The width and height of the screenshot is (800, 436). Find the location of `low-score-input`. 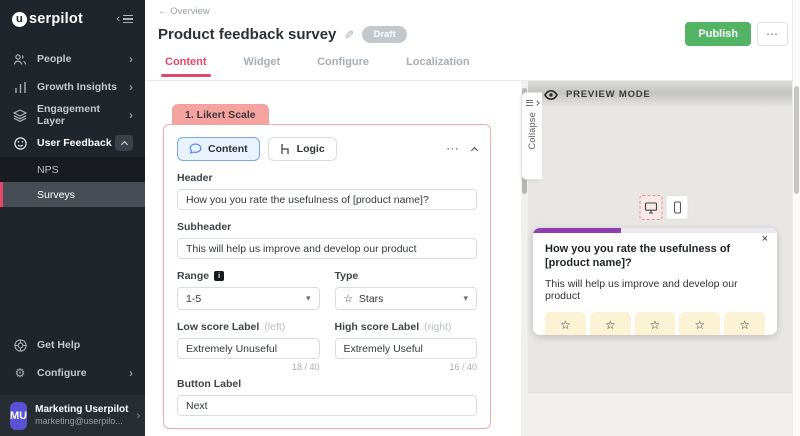

low-score-input is located at coordinates (248, 348).